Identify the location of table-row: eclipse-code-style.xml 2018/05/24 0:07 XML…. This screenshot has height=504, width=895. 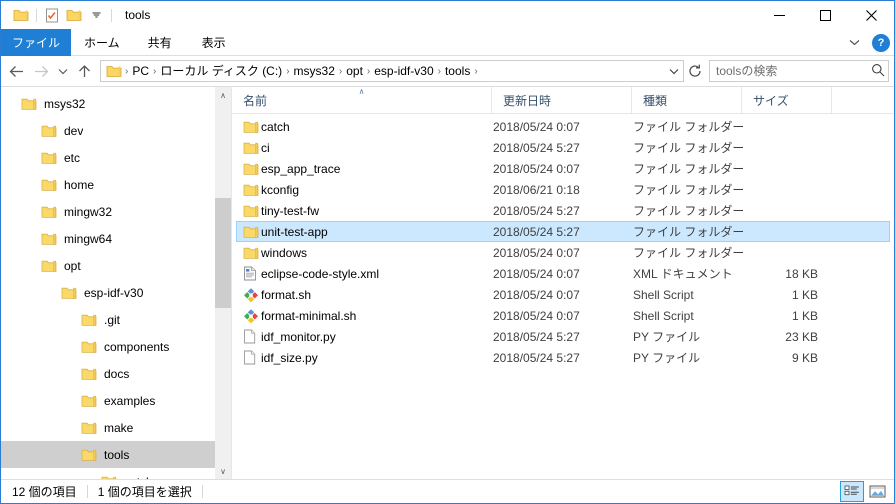
(563, 273).